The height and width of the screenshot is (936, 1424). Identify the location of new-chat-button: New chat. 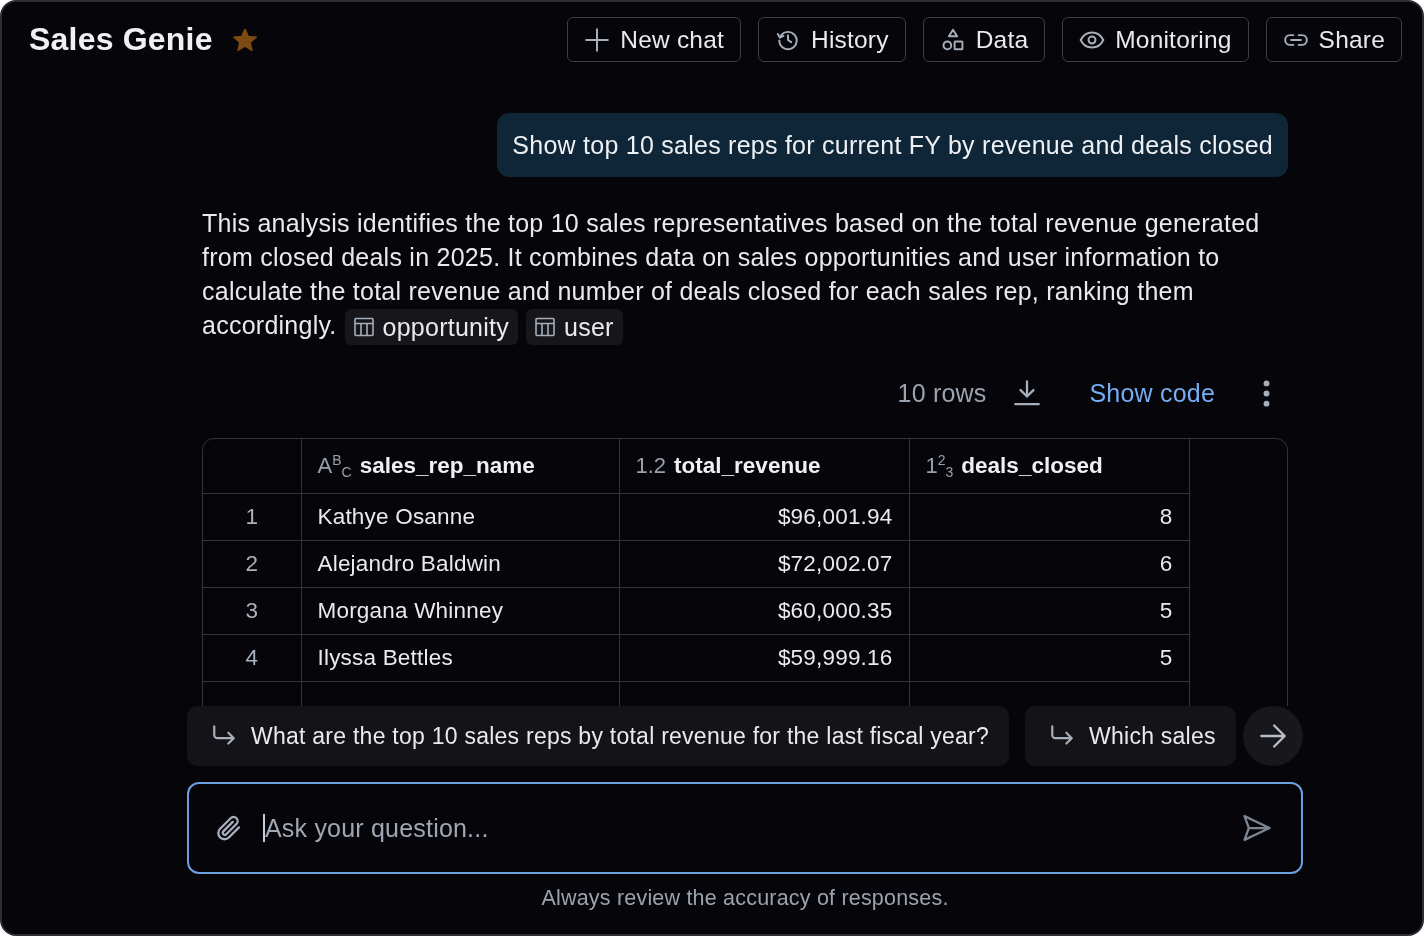
(654, 39).